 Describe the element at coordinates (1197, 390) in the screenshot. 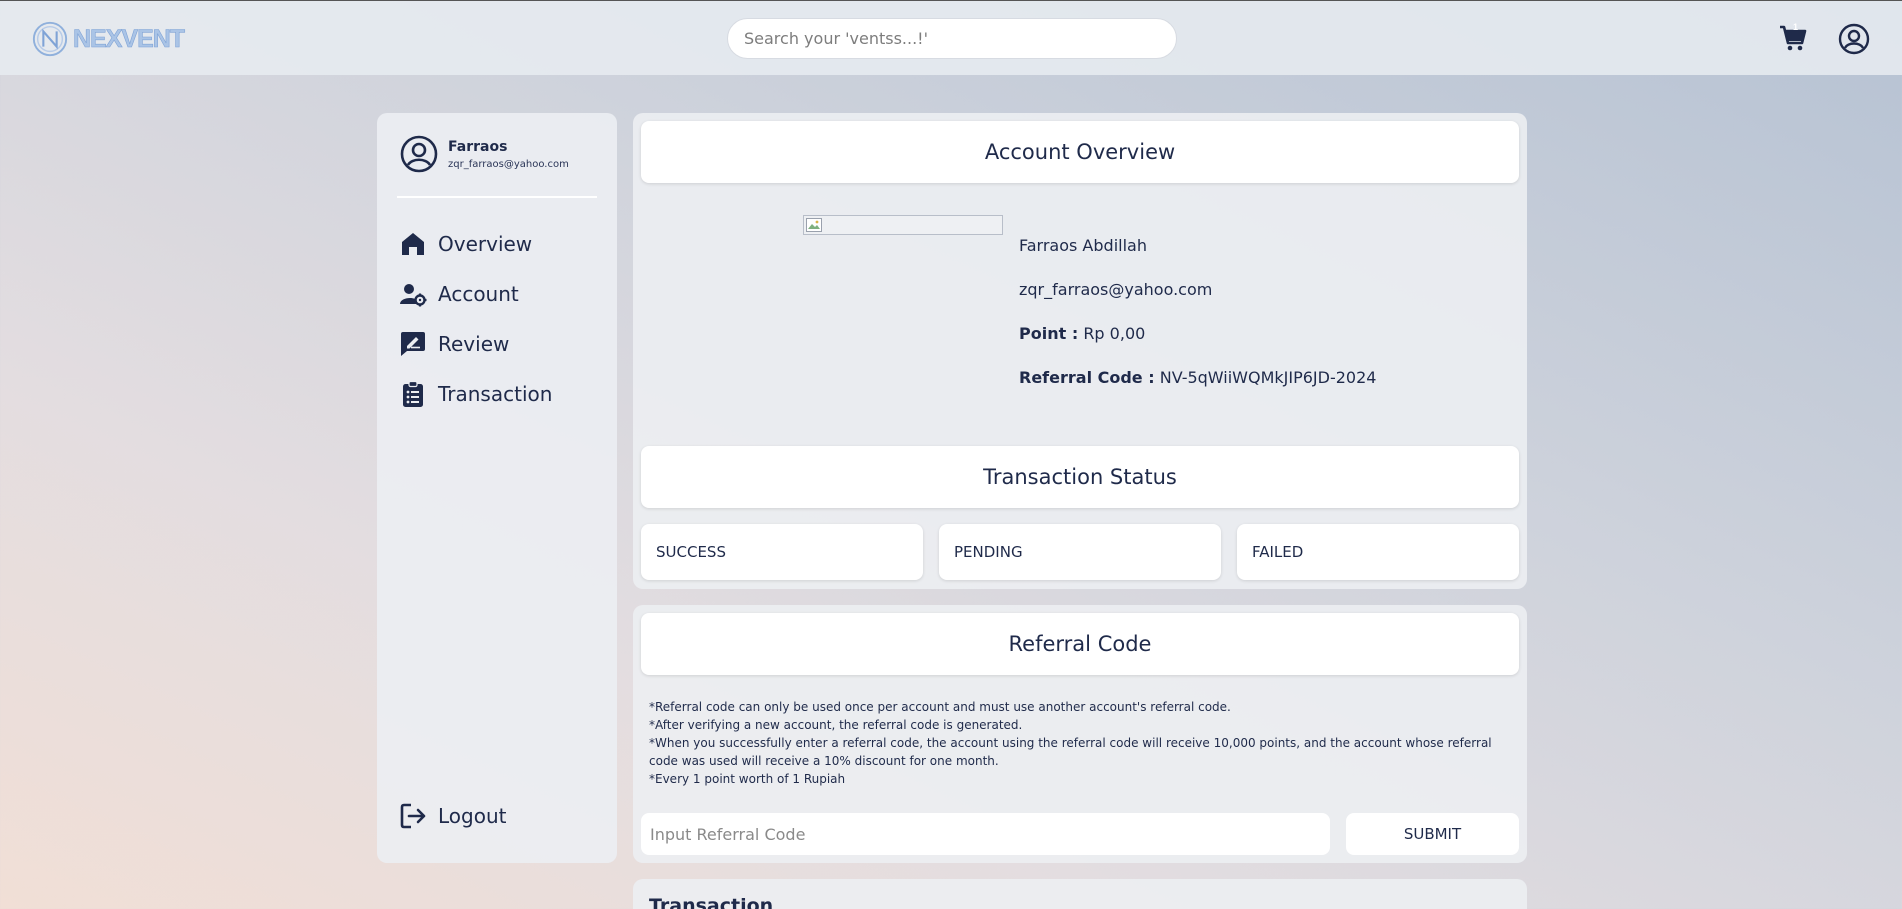

I see `referral-row: Referral Code : NV-5qWiiWQMkJIP6JD-2024` at that location.